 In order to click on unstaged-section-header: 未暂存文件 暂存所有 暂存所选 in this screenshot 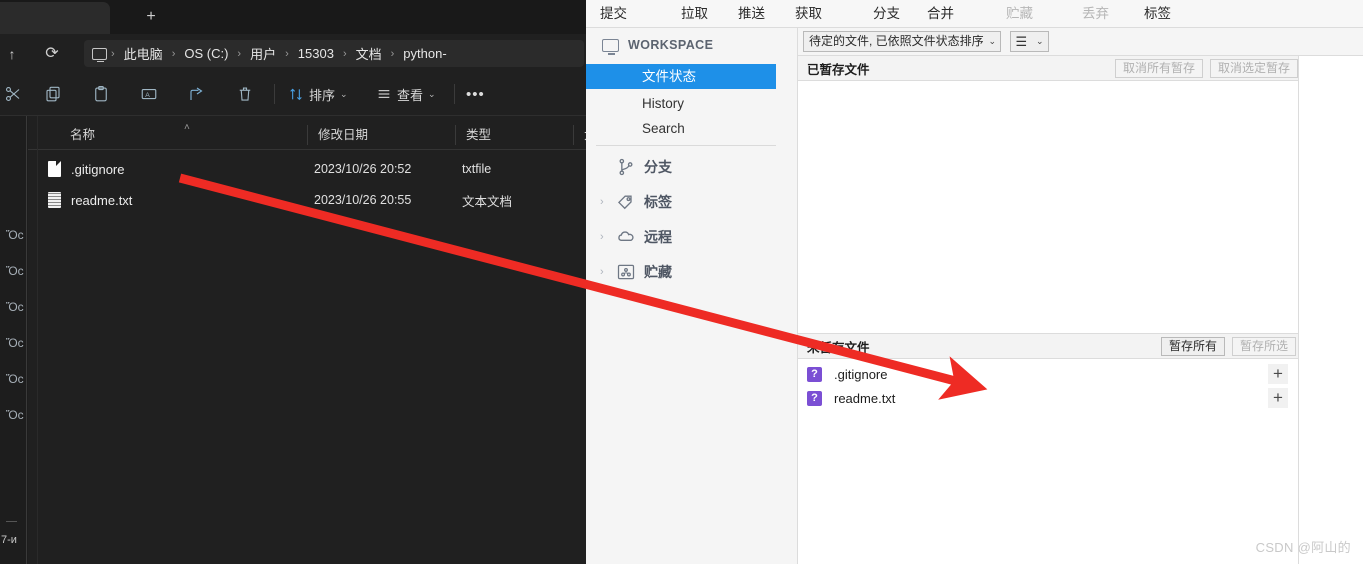, I will do `click(1048, 346)`.